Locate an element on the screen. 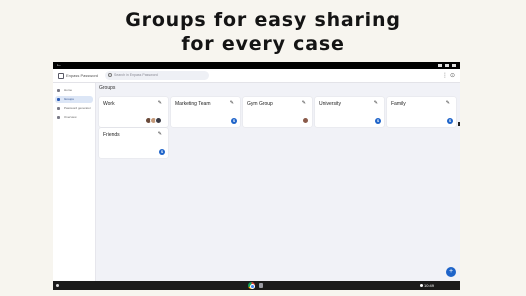 This screenshot has width=526, height=296. group-name: Marketing Team is located at coordinates (193, 104).